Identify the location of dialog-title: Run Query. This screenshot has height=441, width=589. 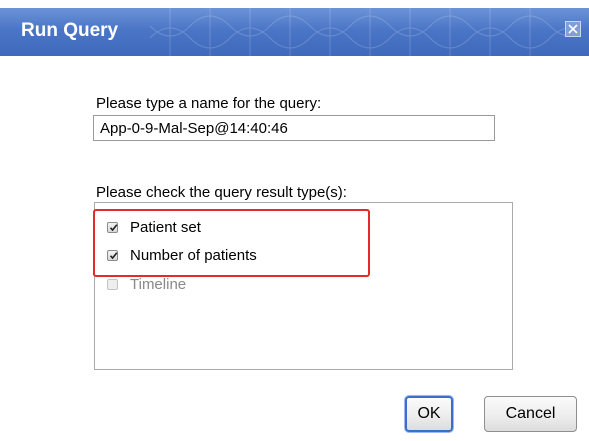
(70, 30).